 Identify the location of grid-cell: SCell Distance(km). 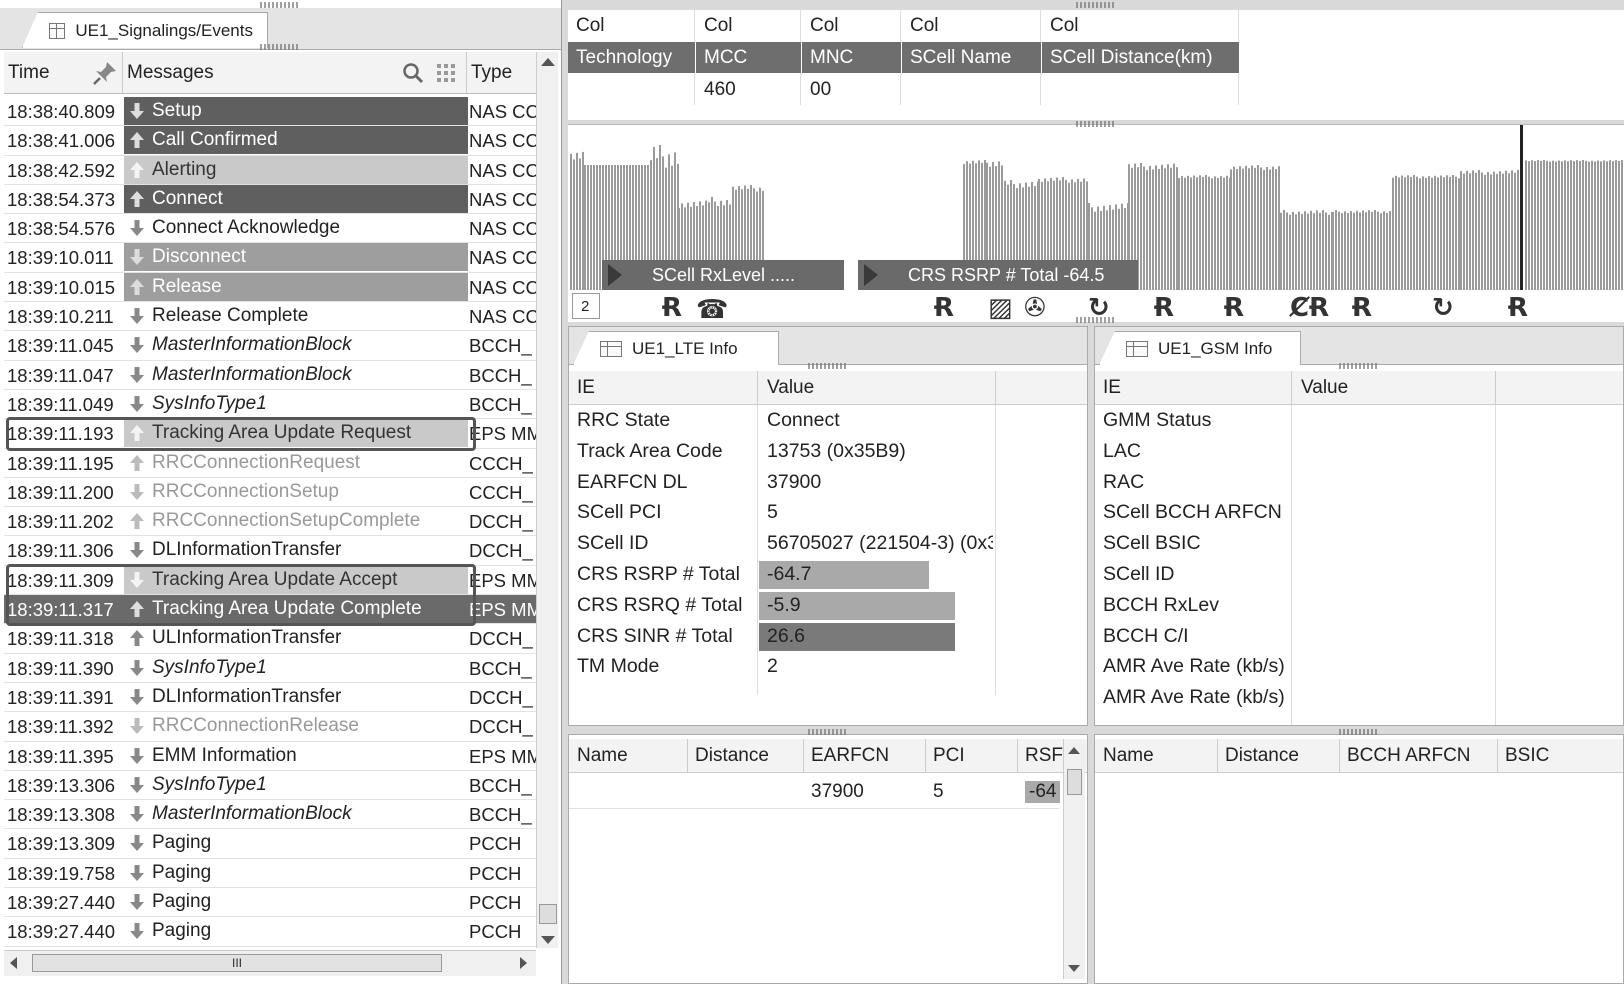
(1140, 57).